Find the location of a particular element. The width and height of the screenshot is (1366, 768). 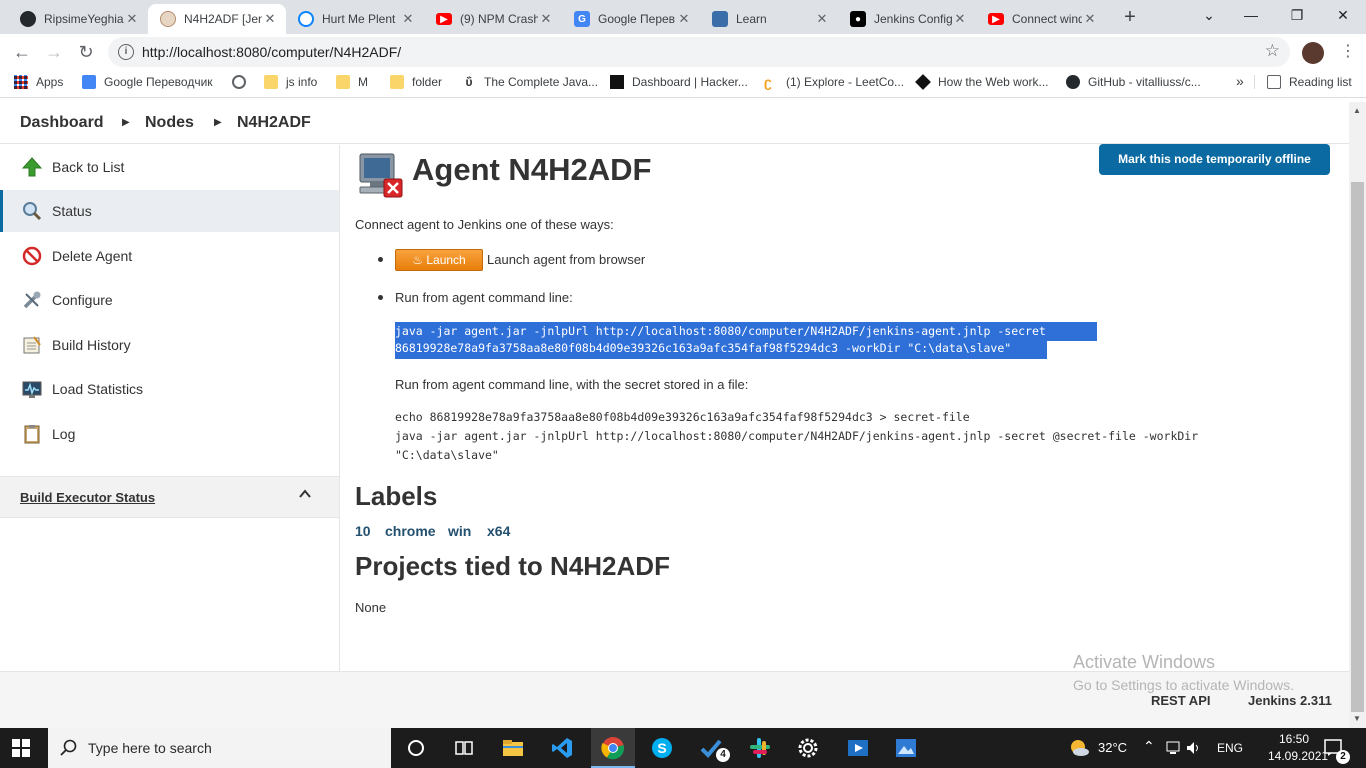

command-line-workdir: "C:\data\slave" is located at coordinates (447, 455).